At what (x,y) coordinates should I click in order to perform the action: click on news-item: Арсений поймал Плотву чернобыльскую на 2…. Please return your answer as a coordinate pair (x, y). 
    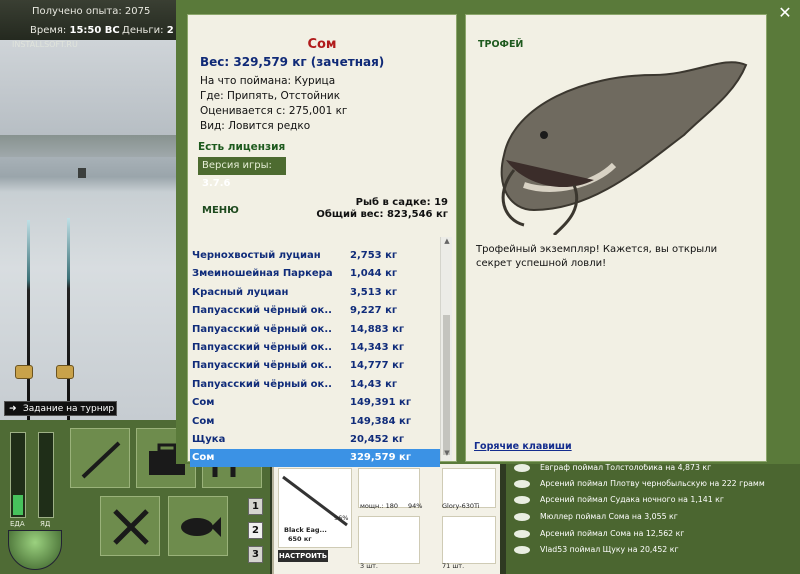
    Looking at the image, I should click on (639, 484).